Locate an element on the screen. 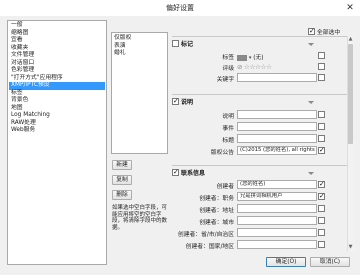 Image resolution: width=360 pixels, height=275 pixels. row-job-title: 创建者：职务 兄是拼词相机用户 is located at coordinates (264, 197).